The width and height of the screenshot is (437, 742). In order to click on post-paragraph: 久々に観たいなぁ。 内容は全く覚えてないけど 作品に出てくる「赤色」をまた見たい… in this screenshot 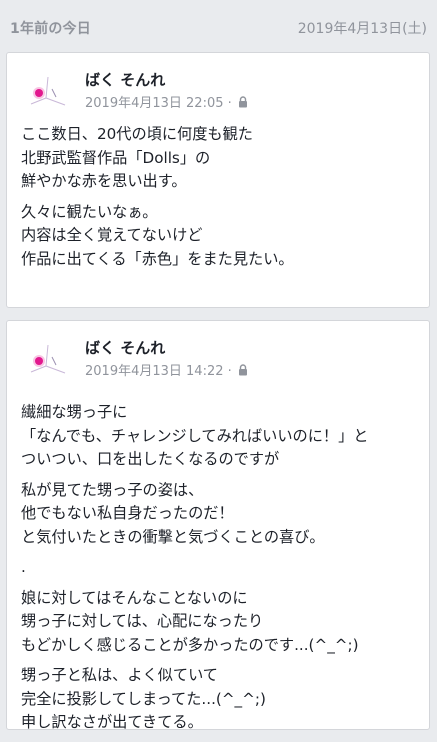, I will do `click(221, 236)`.